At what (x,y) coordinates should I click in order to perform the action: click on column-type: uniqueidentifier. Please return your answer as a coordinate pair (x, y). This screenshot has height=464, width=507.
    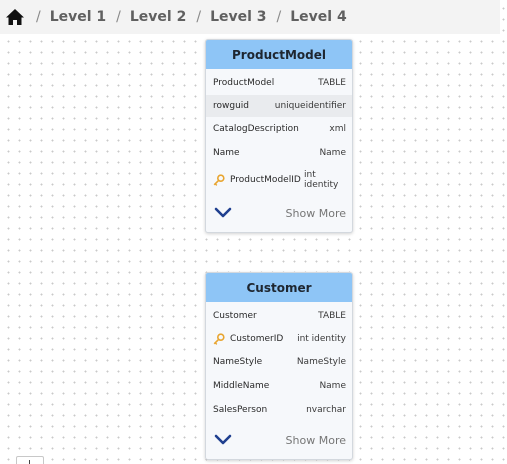
    Looking at the image, I should click on (310, 106).